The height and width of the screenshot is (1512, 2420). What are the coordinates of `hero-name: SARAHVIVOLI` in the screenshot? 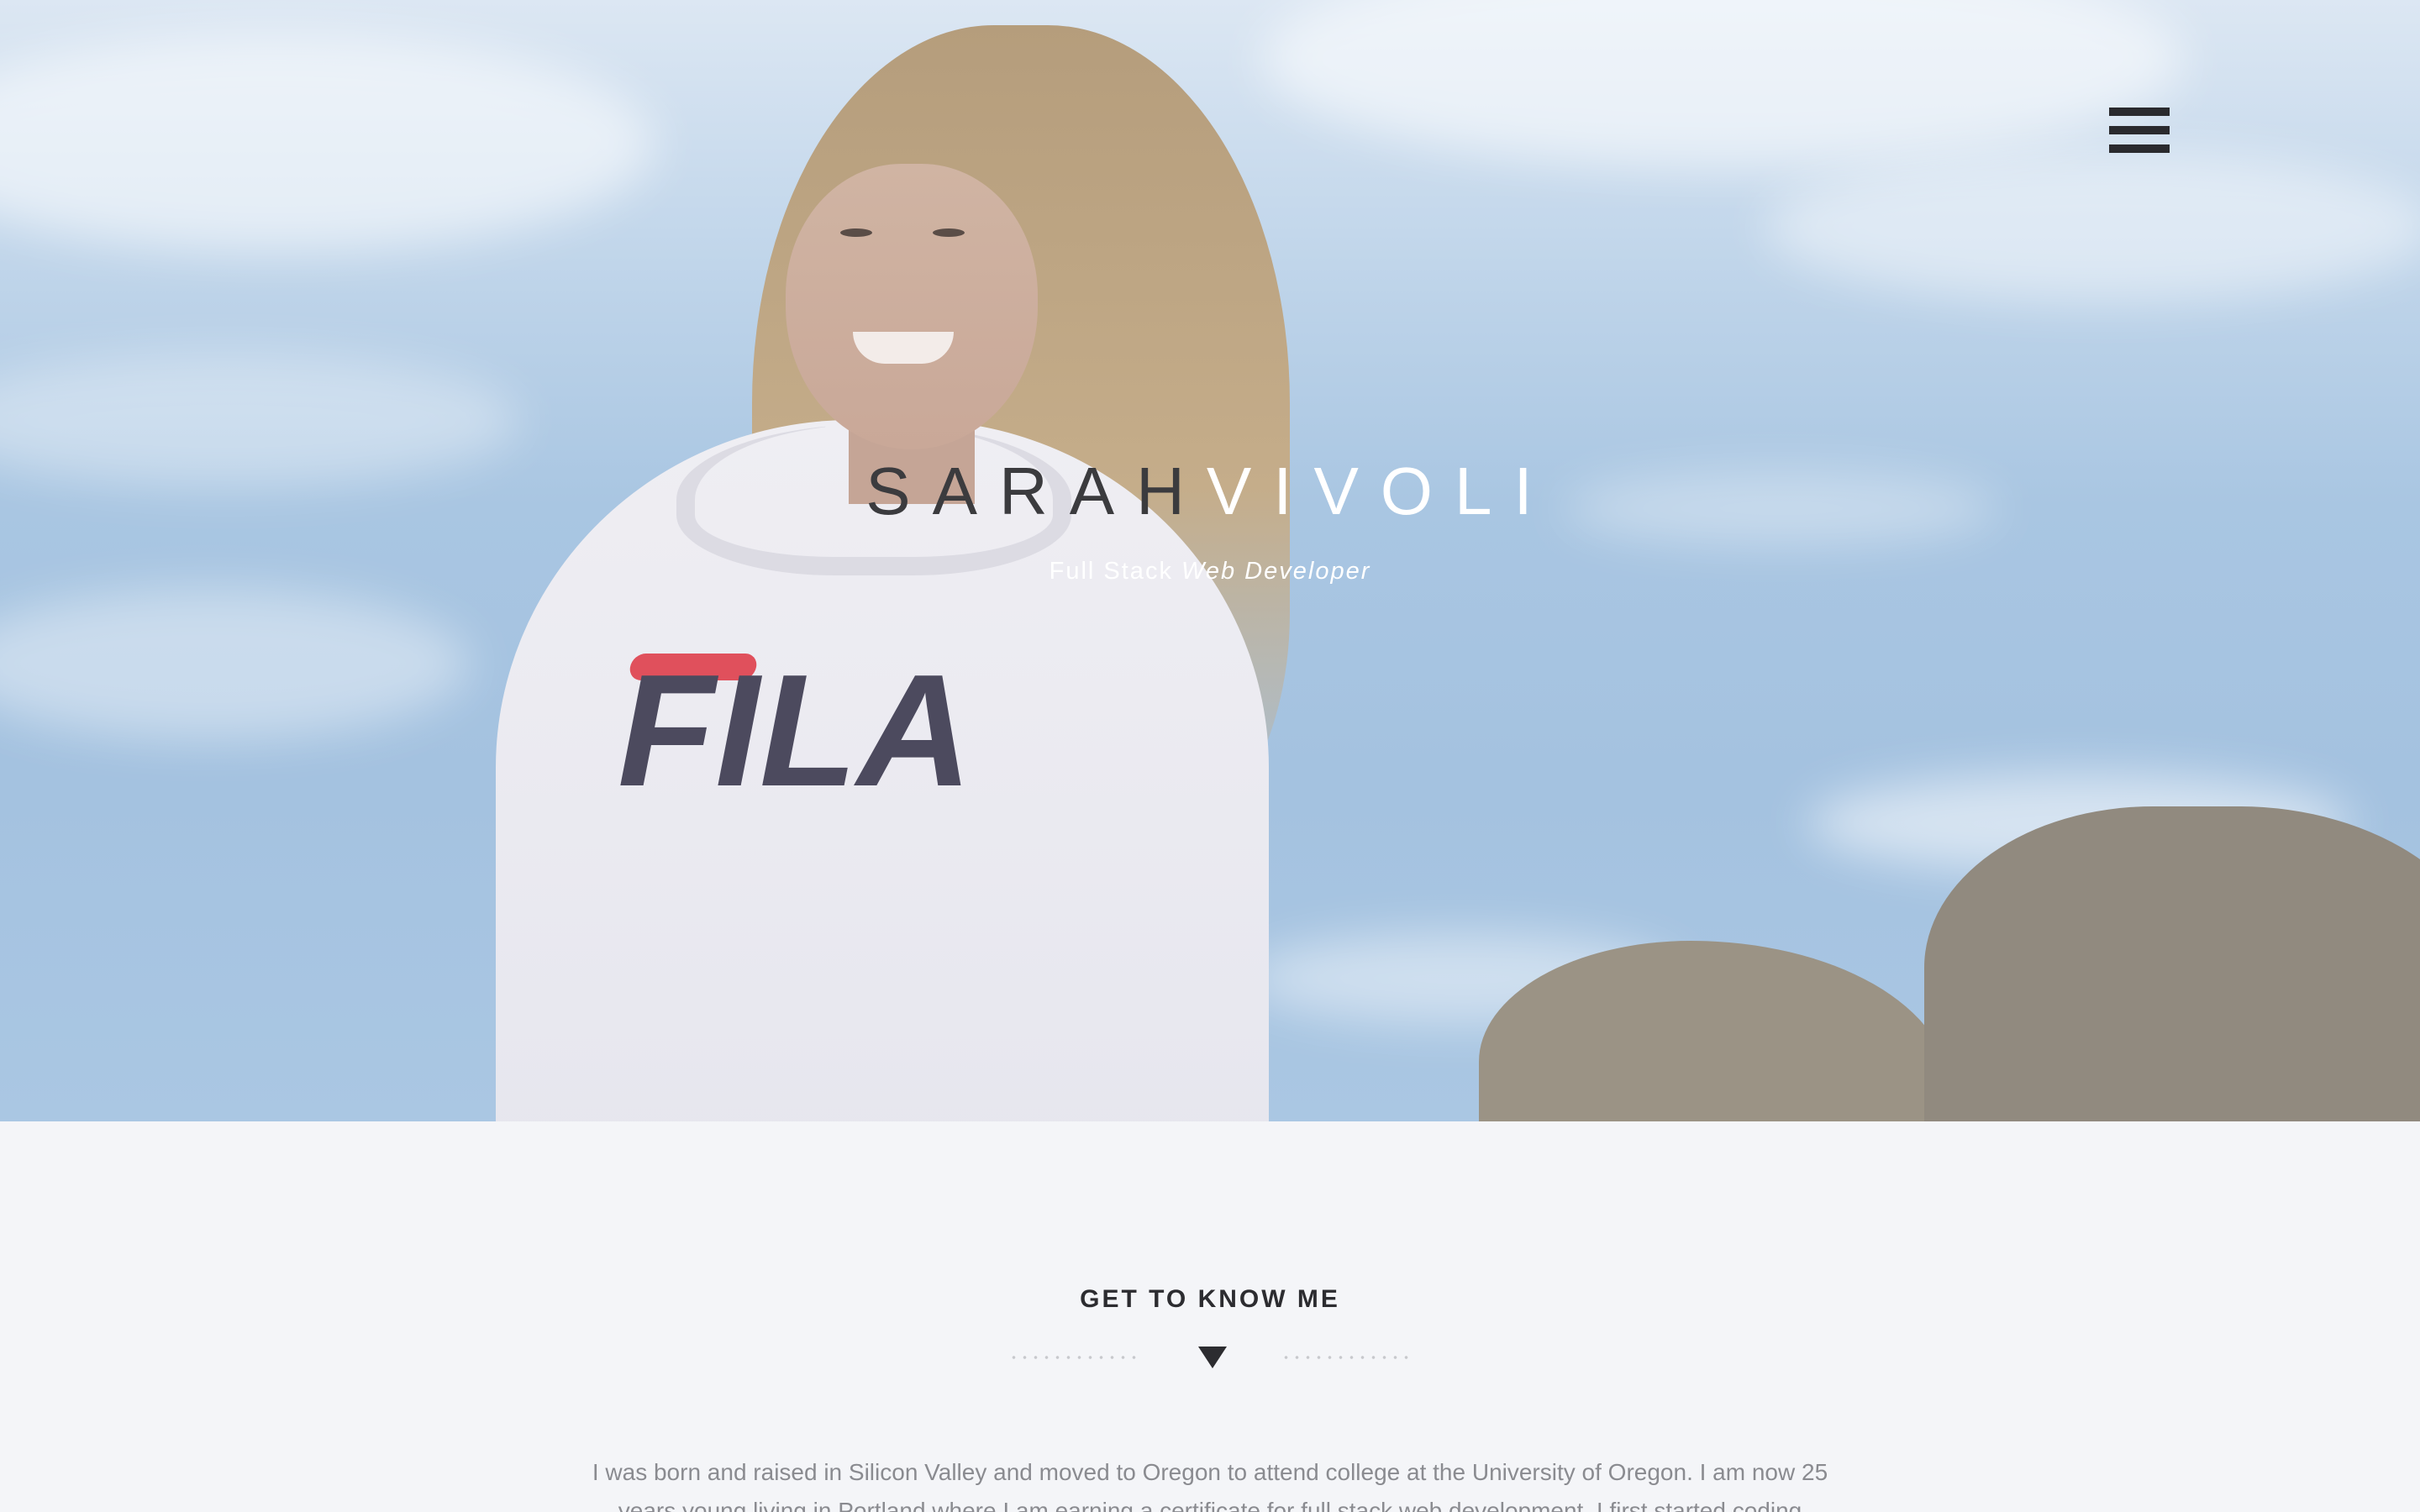 It's located at (1210, 491).